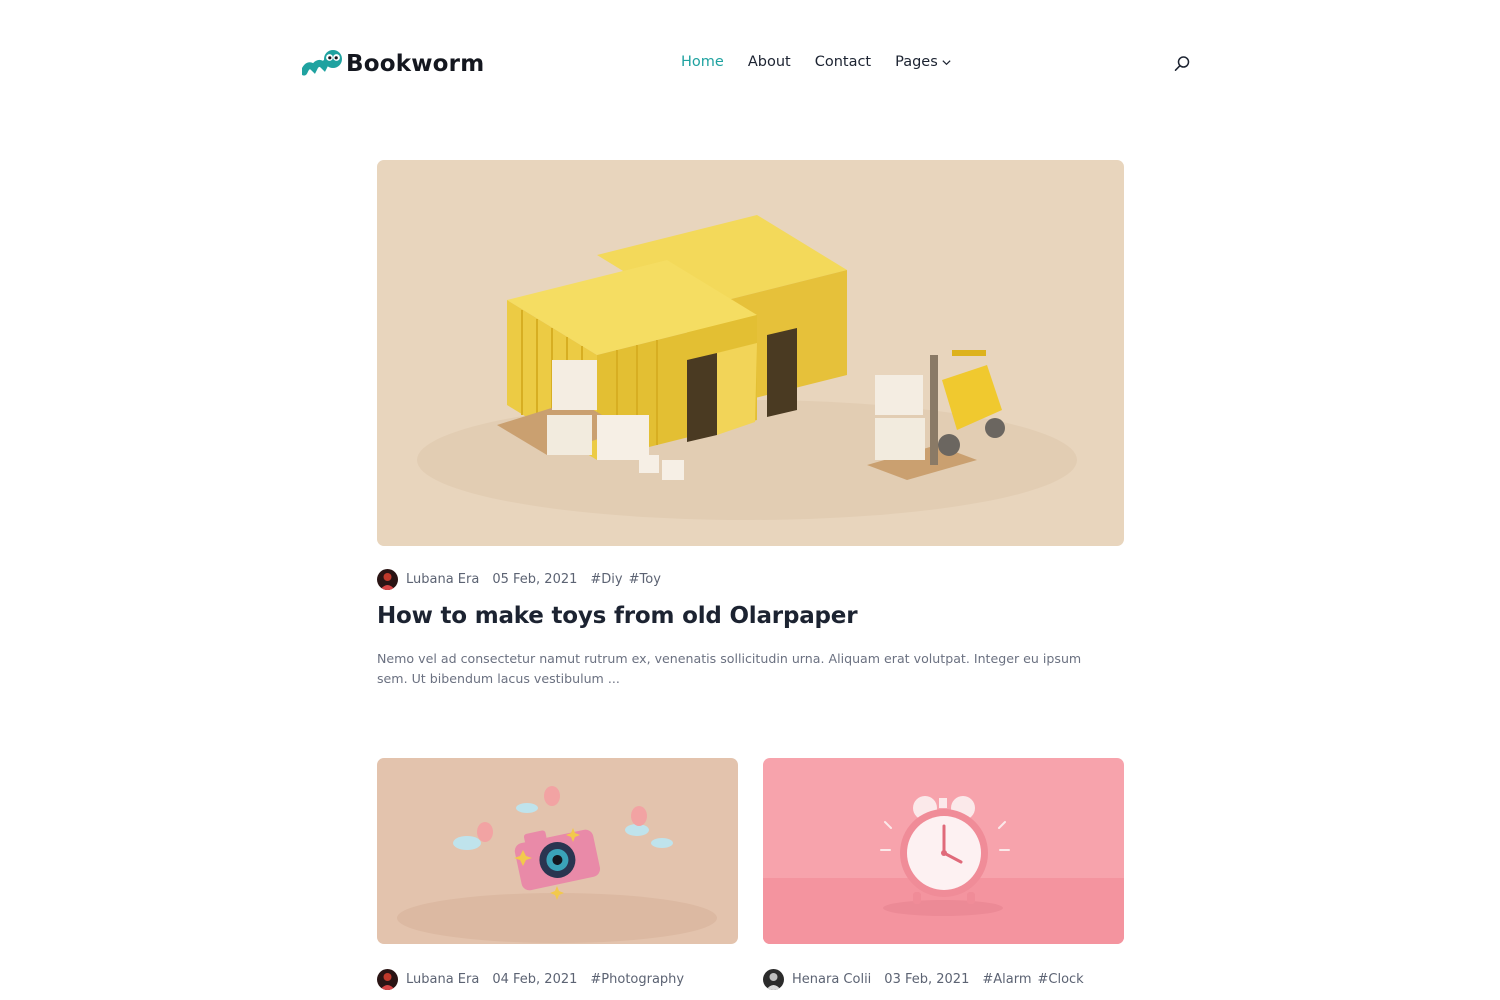 This screenshot has width=1500, height=1000. What do you see at coordinates (637, 979) in the screenshot?
I see `post-tag: #Photography` at bounding box center [637, 979].